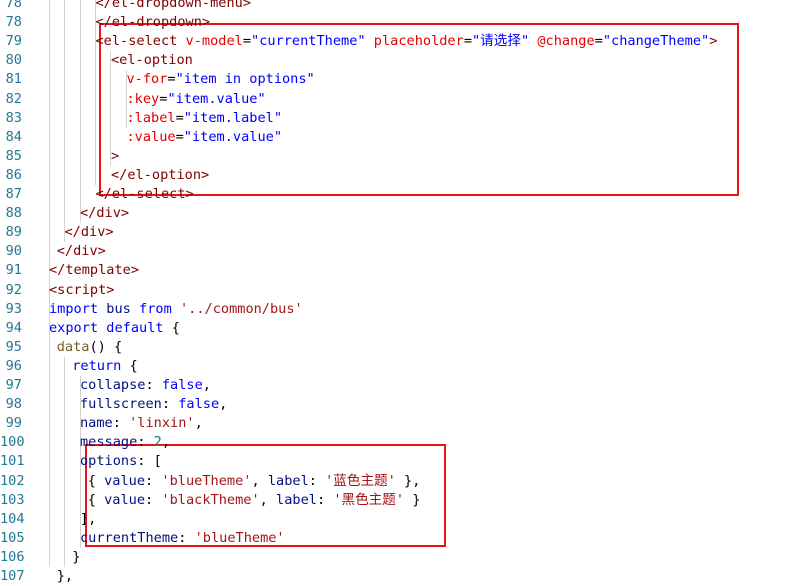 Image resolution: width=805 pixels, height=586 pixels. I want to click on code-text: ],, so click(88, 519).